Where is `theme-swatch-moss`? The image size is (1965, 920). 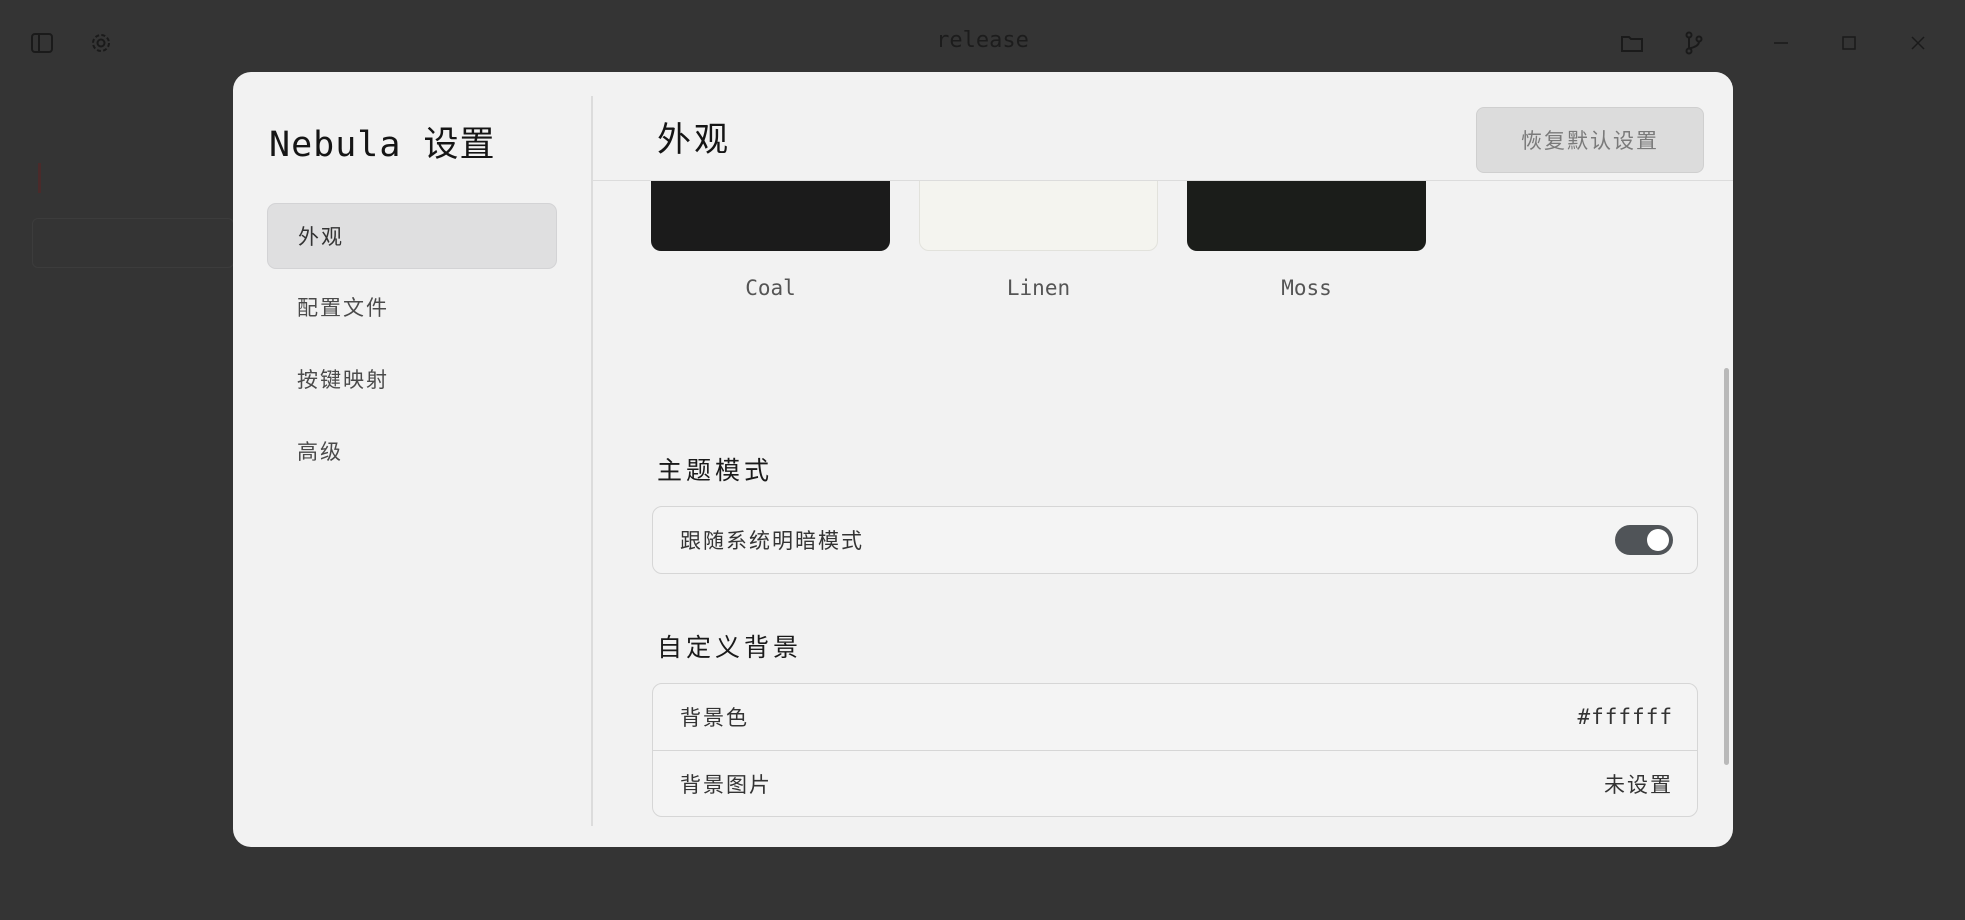 theme-swatch-moss is located at coordinates (1306, 216).